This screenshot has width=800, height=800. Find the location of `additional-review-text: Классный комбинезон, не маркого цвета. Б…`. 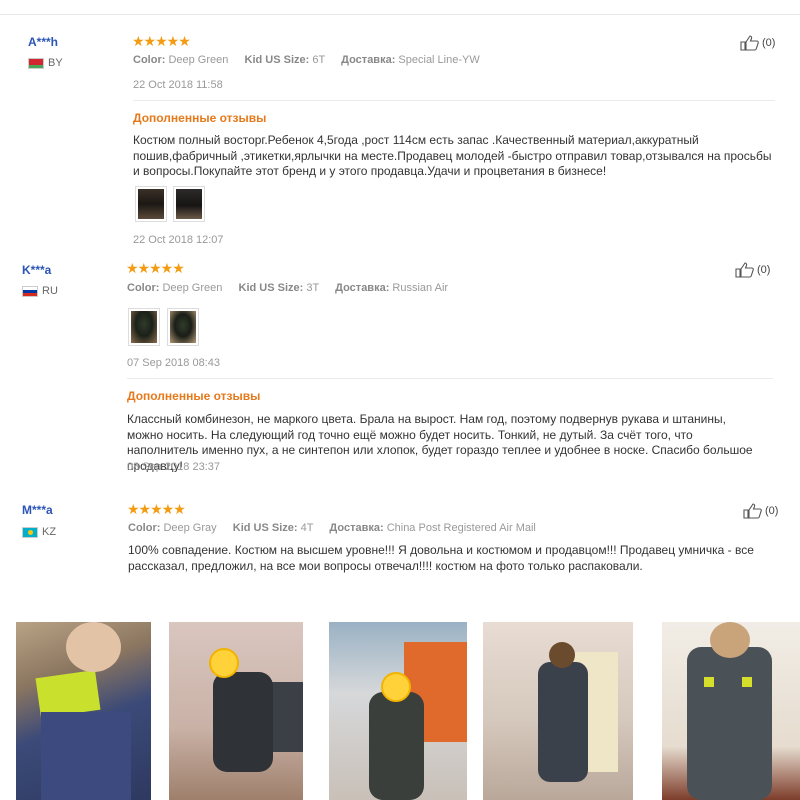

additional-review-text: Классный комбинезон, не маркого цвета. Б… is located at coordinates (440, 442).